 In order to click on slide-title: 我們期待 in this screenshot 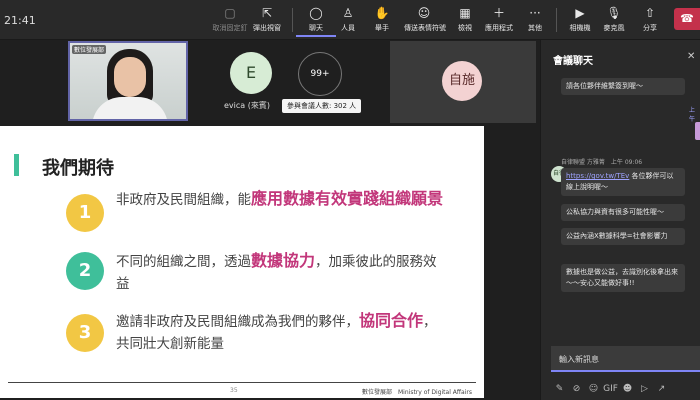, I will do `click(78, 168)`.